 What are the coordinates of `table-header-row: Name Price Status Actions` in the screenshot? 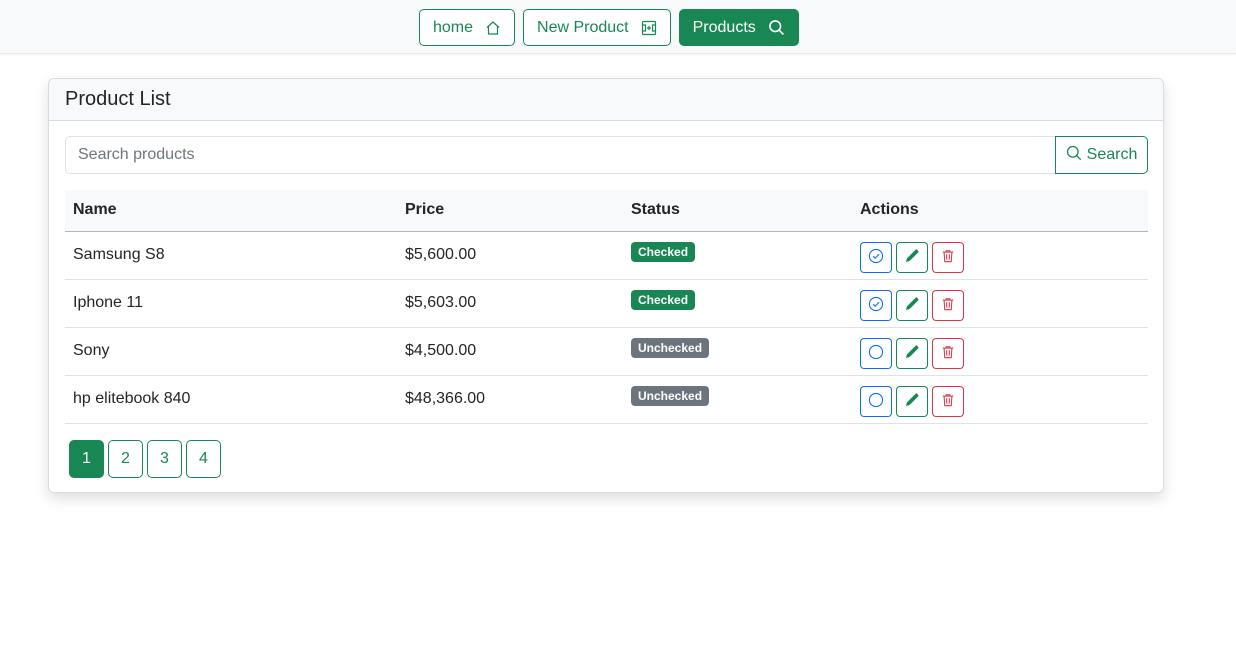 It's located at (606, 210).